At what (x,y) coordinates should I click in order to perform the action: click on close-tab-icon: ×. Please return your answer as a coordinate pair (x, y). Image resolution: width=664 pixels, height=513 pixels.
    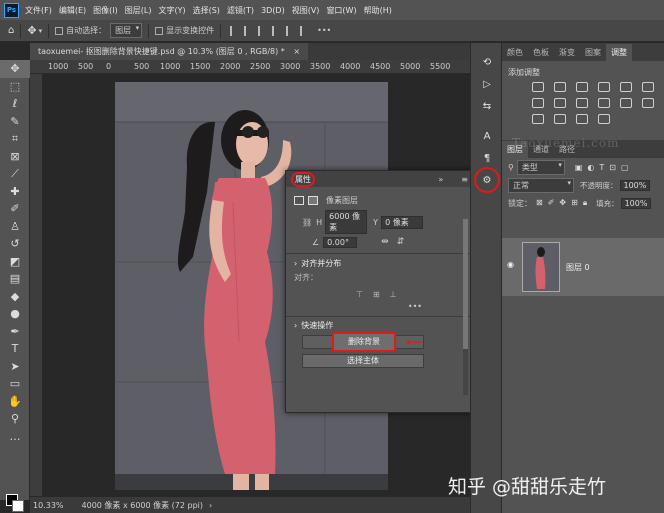
    Looking at the image, I should click on (296, 51).